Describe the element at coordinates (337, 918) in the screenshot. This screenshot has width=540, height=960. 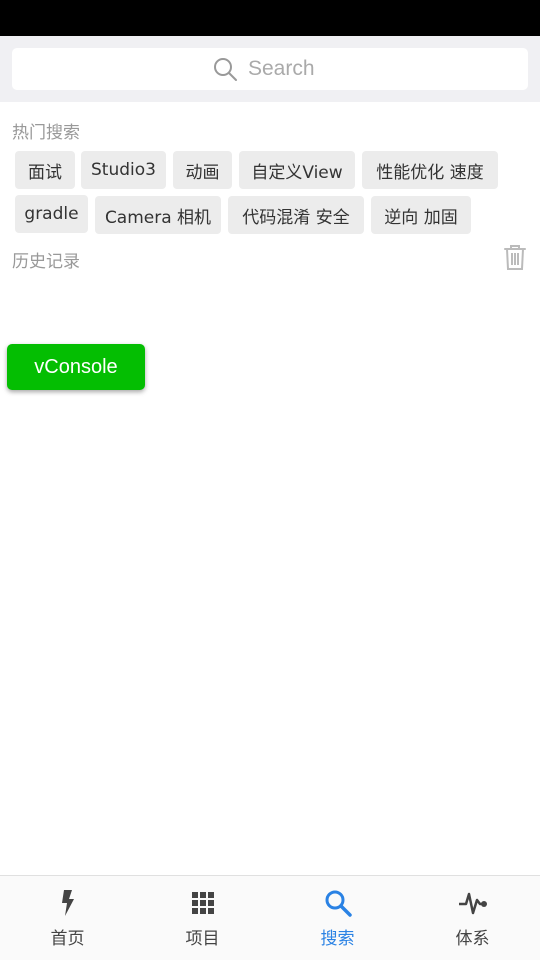
I see `nav-item-search: 搜索` at that location.